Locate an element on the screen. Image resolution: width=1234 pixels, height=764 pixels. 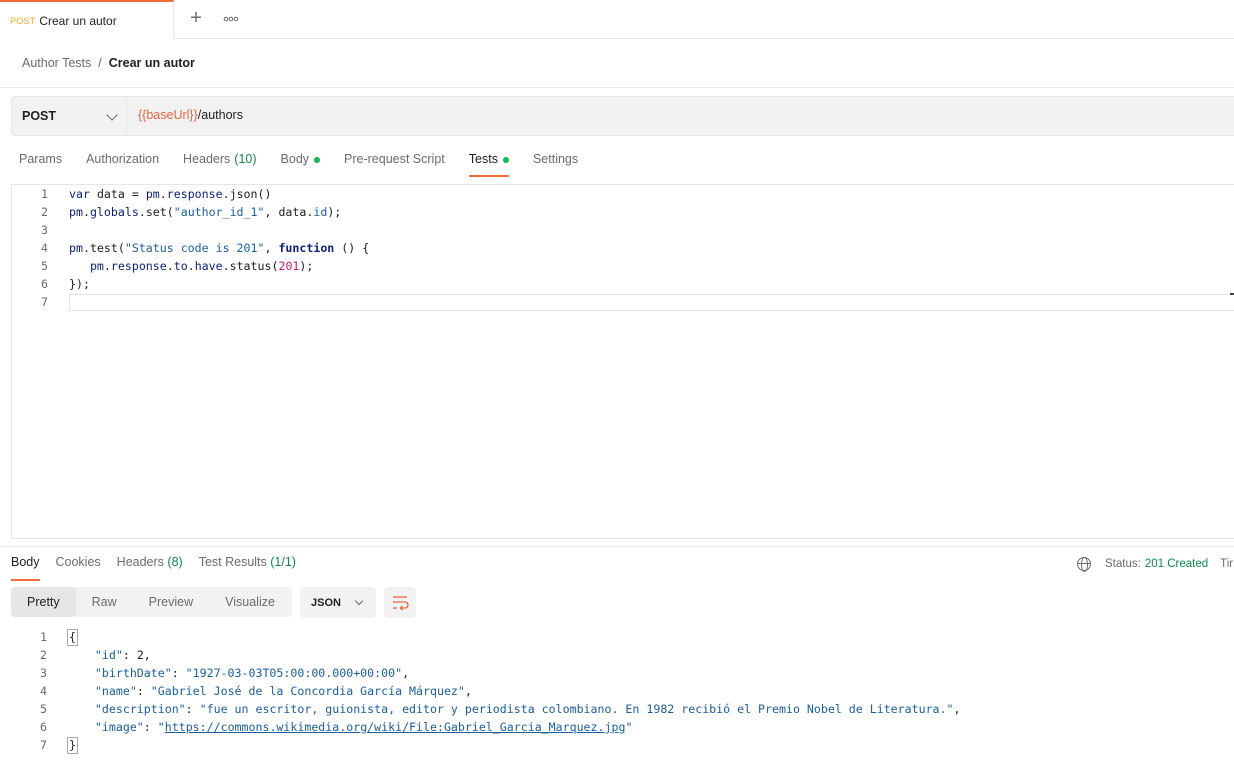
view-preview-button: Preview is located at coordinates (171, 602).